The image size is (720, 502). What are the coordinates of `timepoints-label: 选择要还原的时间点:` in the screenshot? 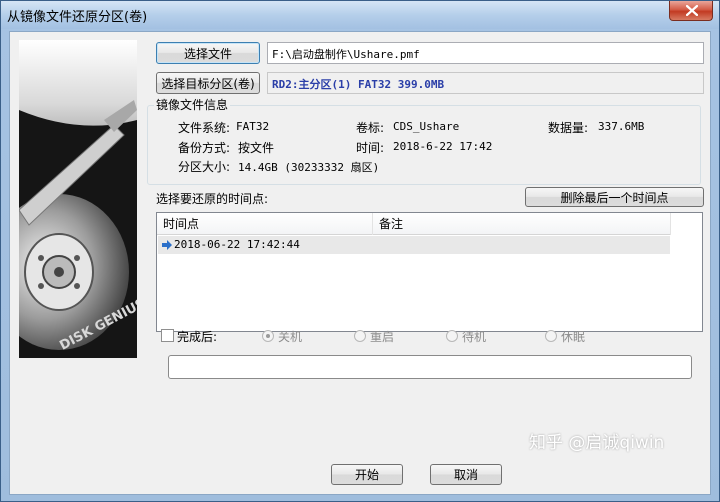 It's located at (212, 199).